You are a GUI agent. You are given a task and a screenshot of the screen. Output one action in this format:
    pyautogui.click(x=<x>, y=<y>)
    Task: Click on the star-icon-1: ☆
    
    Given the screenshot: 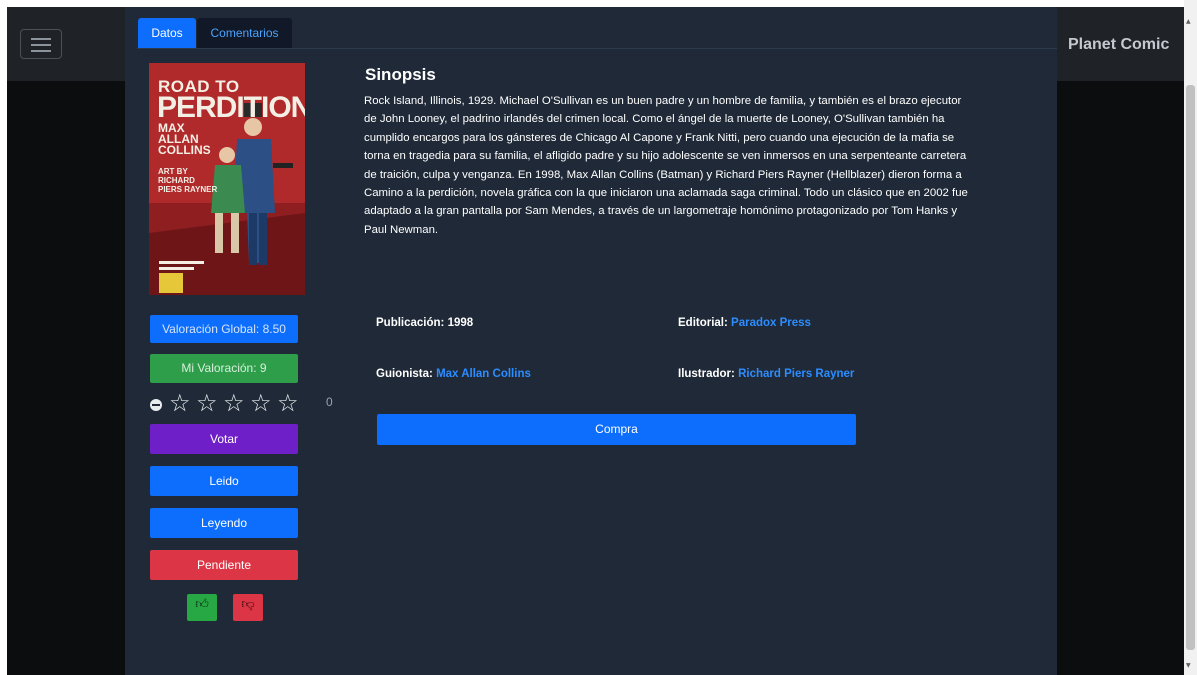 What is the action you would take?
    pyautogui.click(x=180, y=403)
    